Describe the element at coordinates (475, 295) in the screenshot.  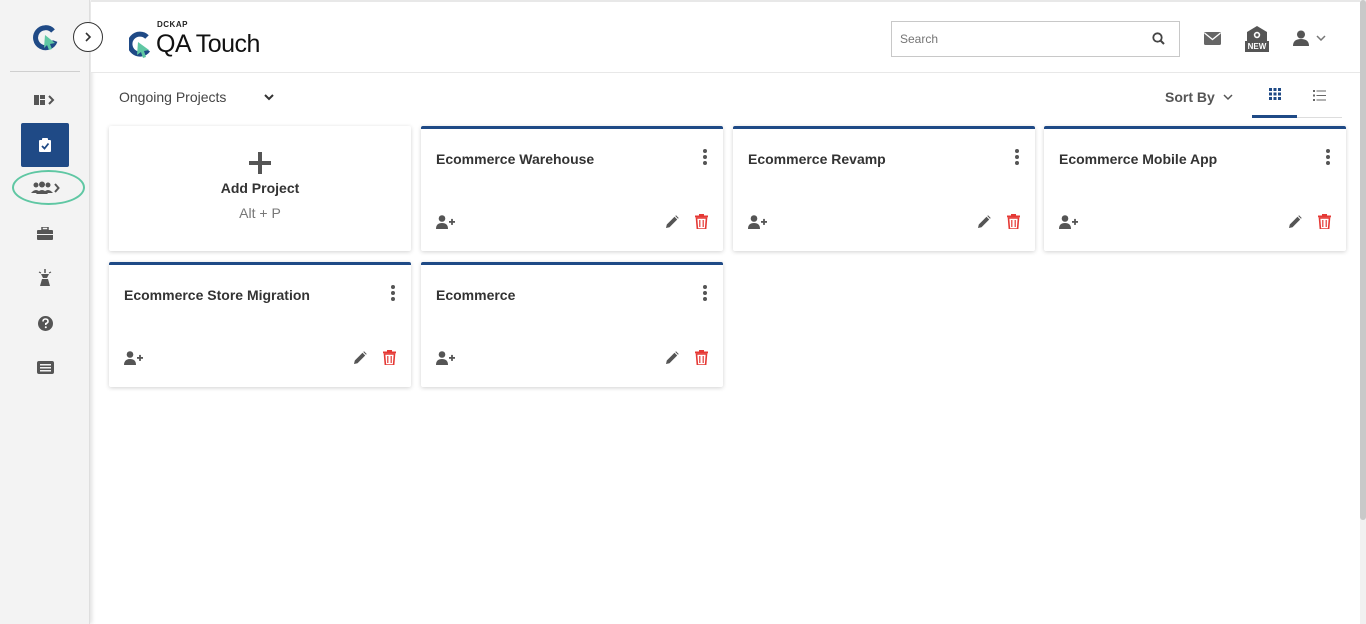
I see `project-title: Ecommerce` at that location.